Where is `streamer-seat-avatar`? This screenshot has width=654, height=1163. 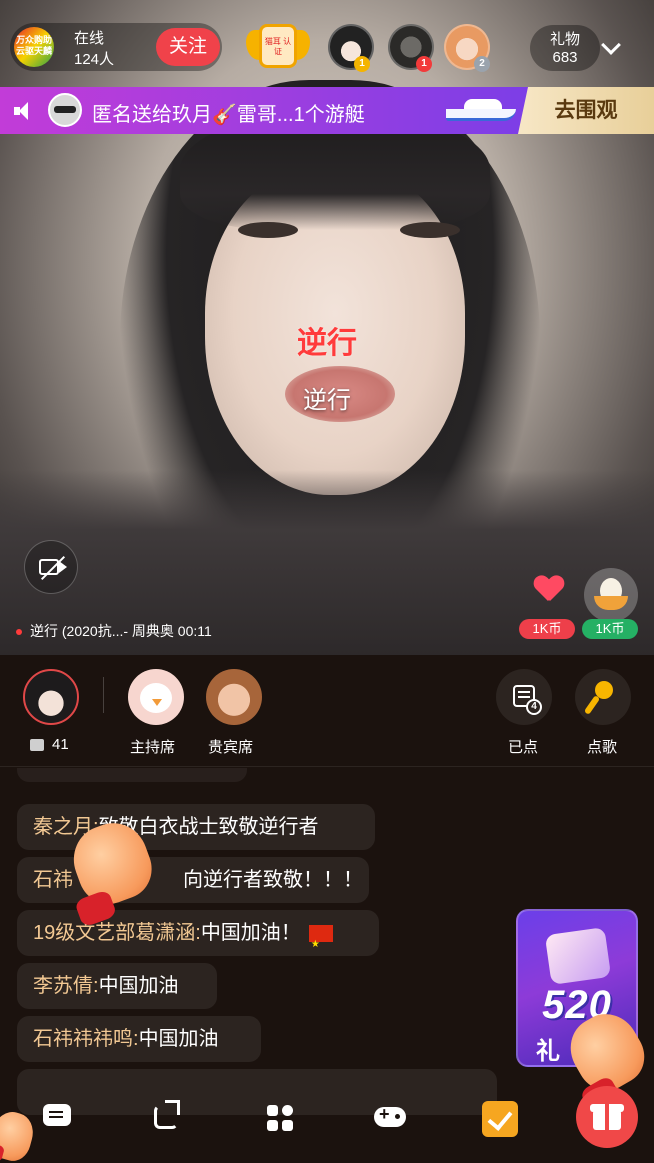
streamer-seat-avatar is located at coordinates (51, 697).